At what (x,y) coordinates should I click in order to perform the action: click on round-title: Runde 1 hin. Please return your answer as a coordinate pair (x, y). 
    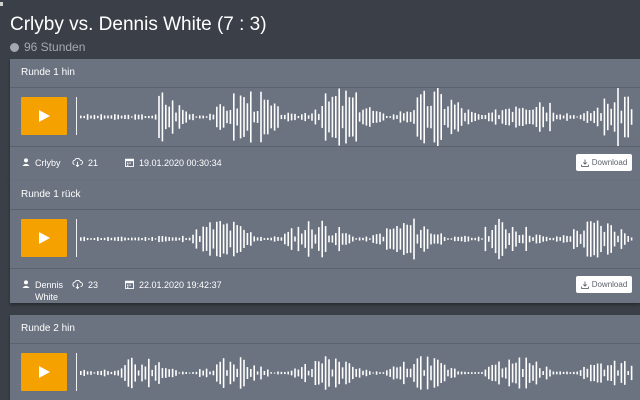
    Looking at the image, I should click on (325, 73).